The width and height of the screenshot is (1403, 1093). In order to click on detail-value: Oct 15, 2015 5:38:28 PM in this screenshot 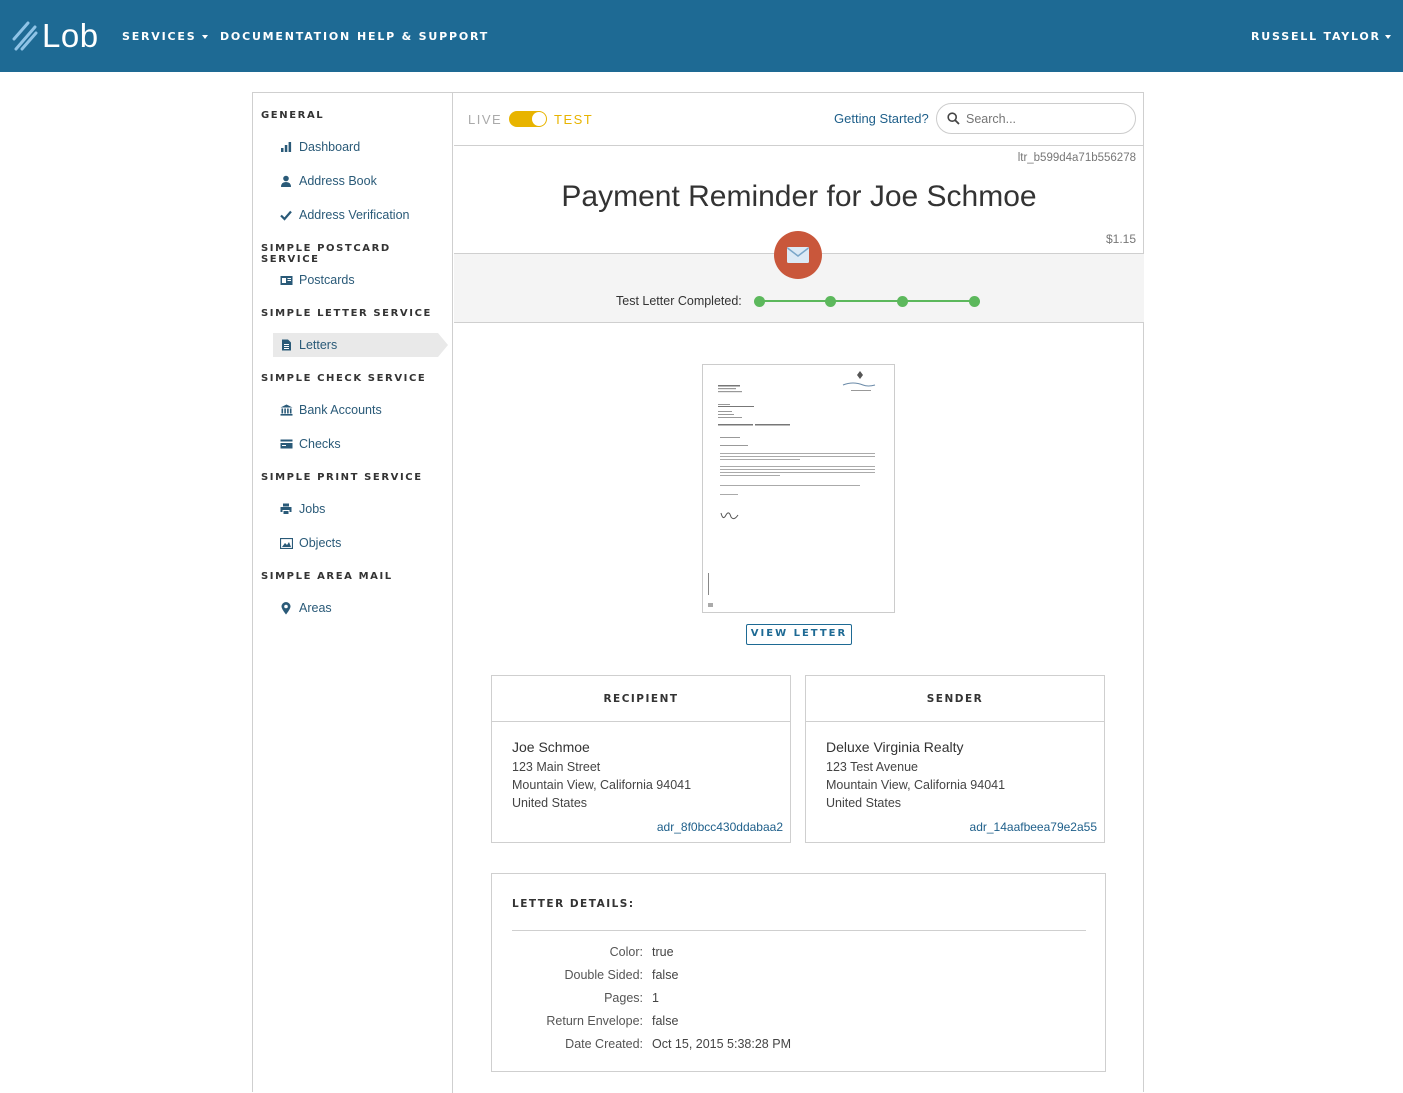, I will do `click(721, 1044)`.